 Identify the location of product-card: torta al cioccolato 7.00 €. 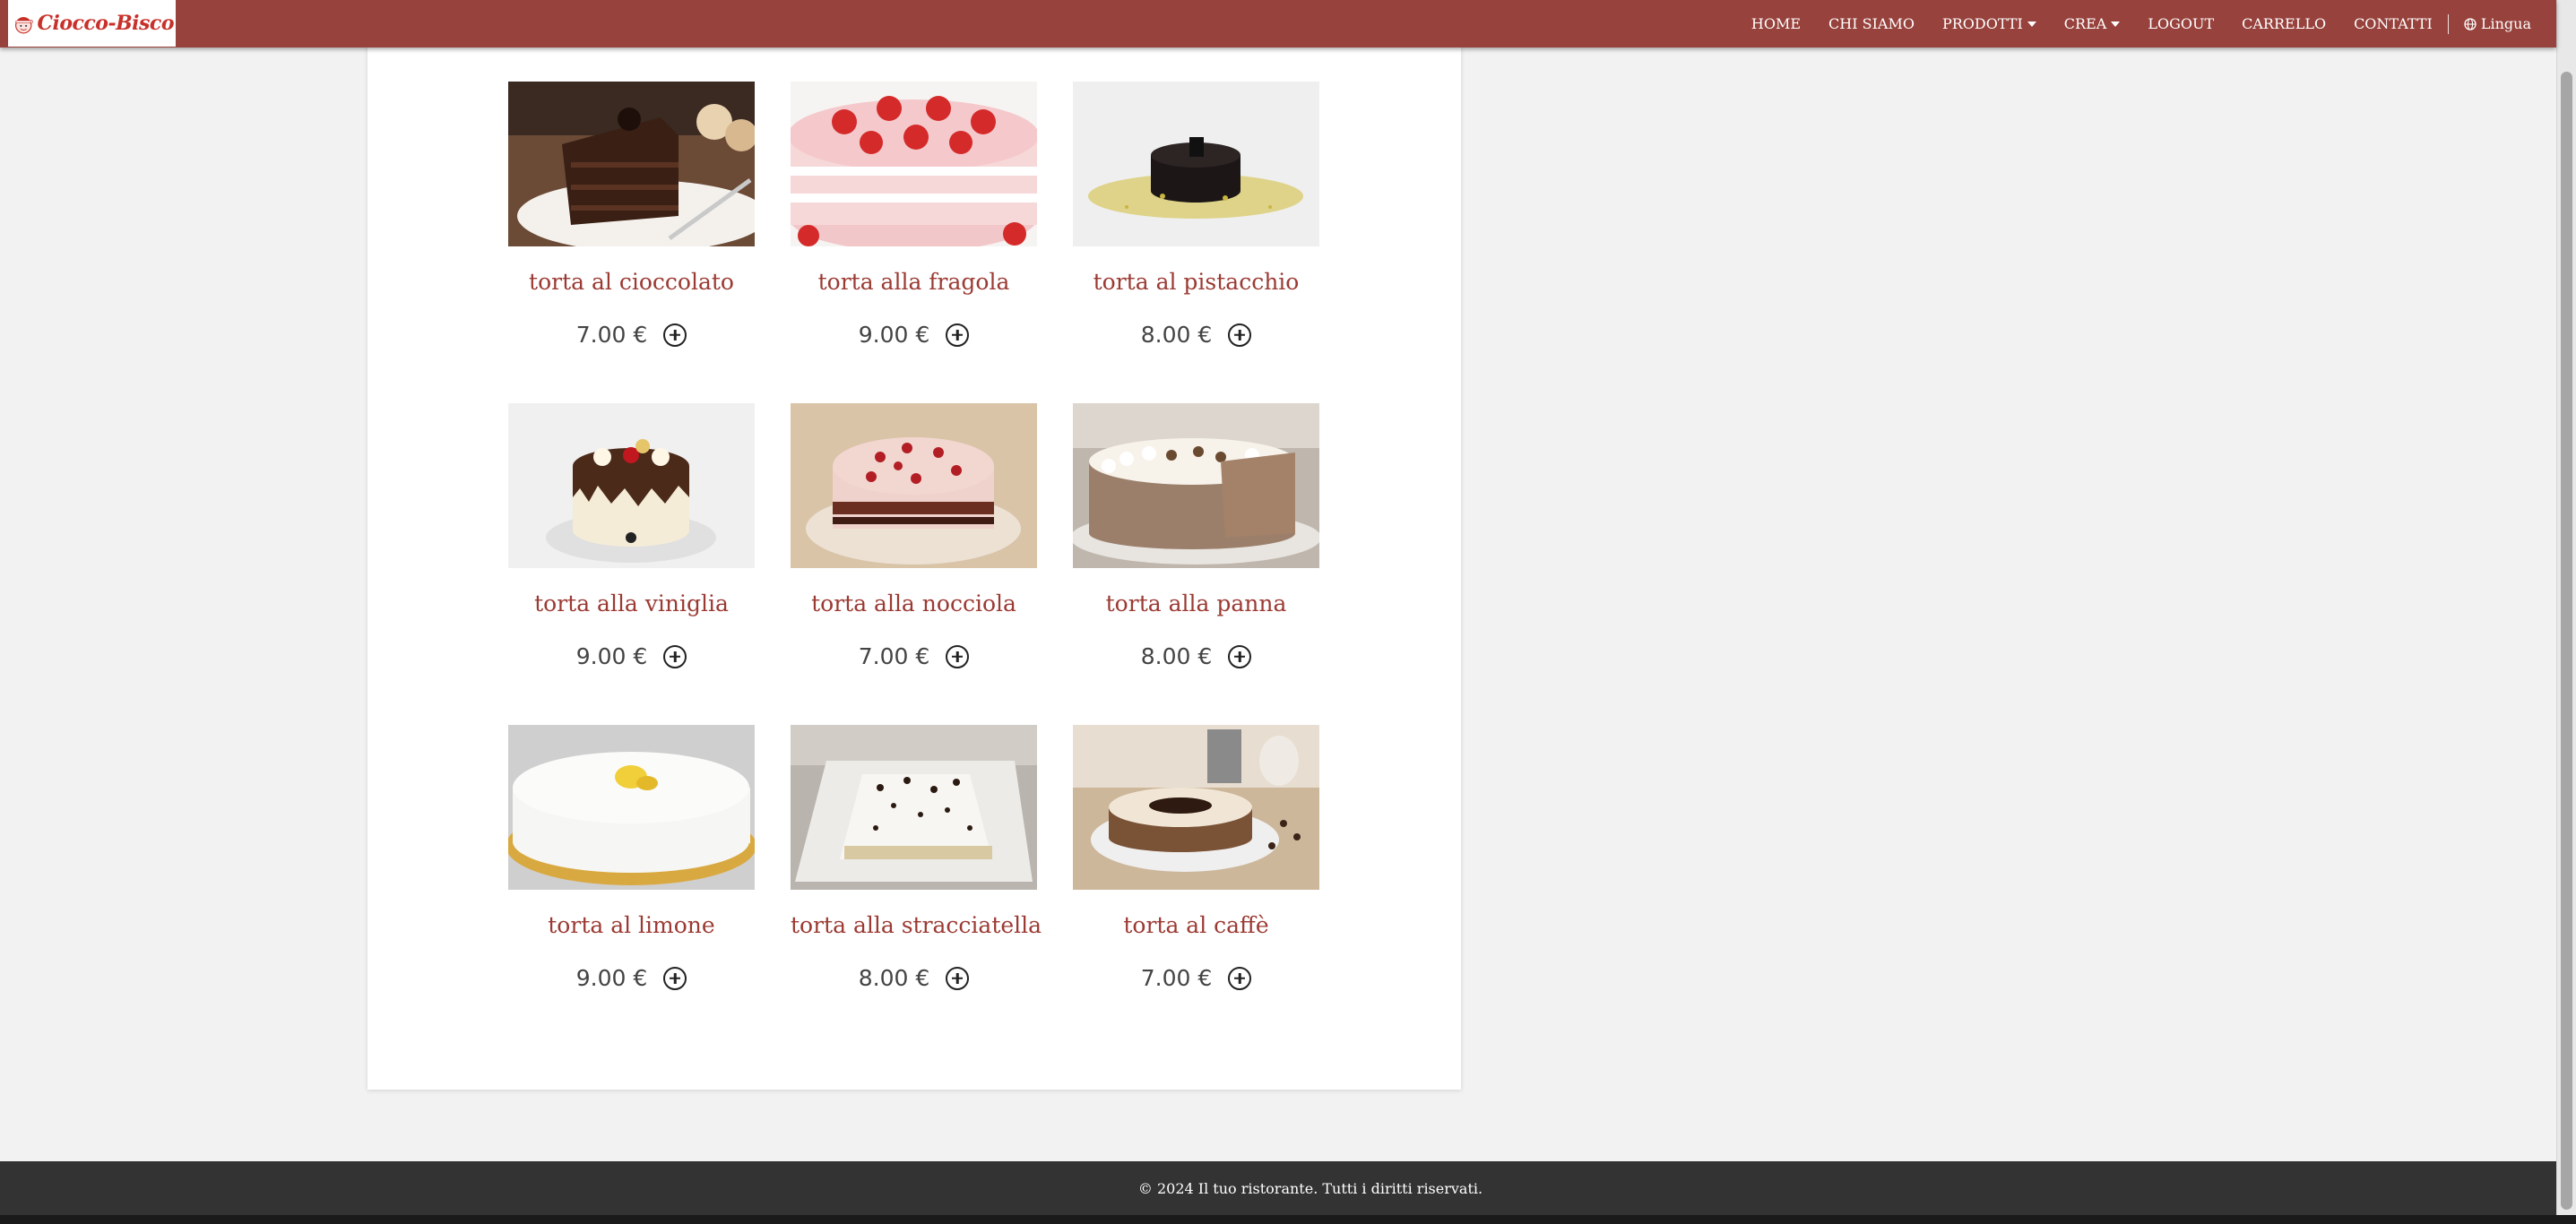
(631, 215).